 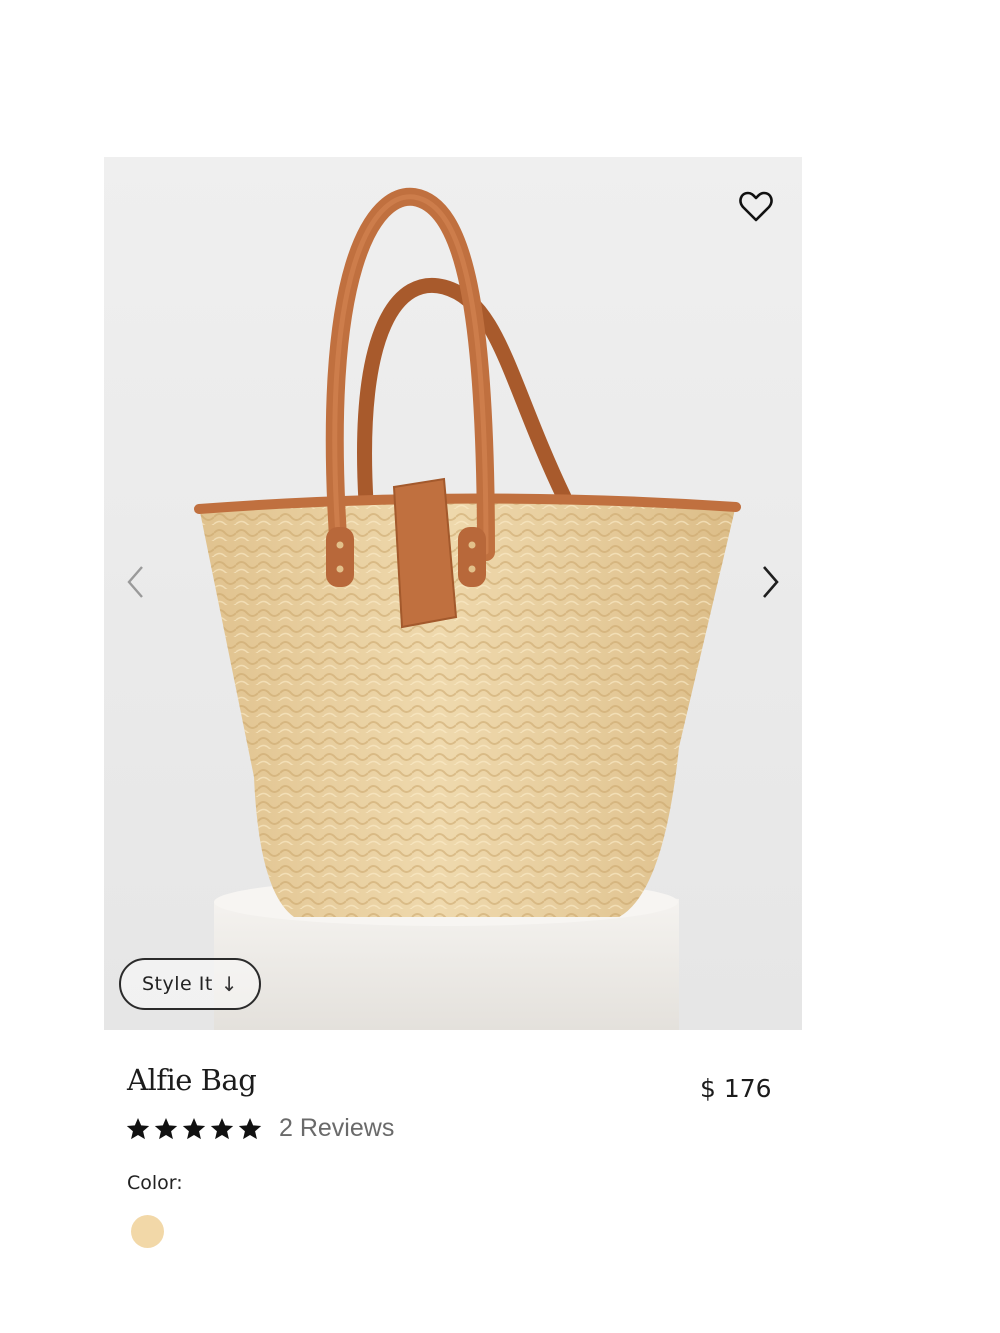 I want to click on product-price: $ 176, so click(x=736, y=1088).